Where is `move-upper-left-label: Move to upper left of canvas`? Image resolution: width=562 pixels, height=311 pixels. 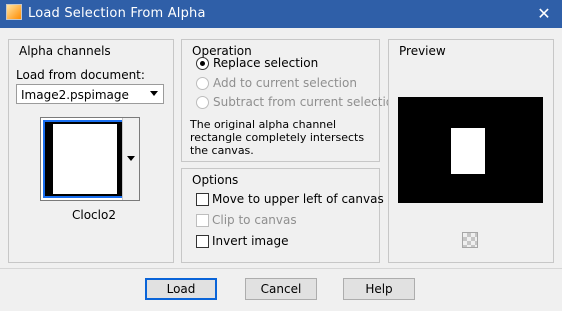 move-upper-left-label: Move to upper left of canvas is located at coordinates (298, 199).